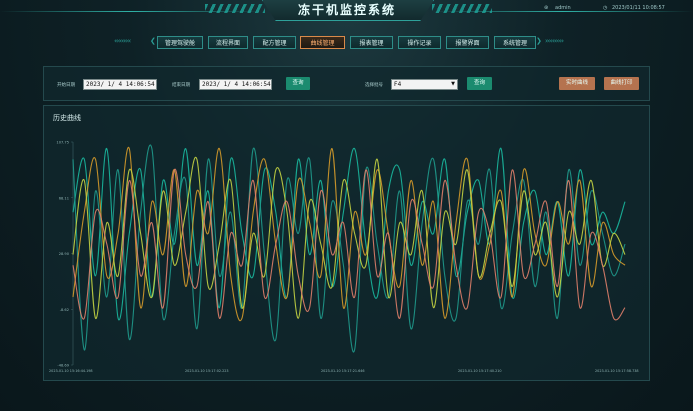 This screenshot has height=411, width=693. I want to click on x-tick-label: 2023-01-10 15:17:02.223, so click(207, 371).